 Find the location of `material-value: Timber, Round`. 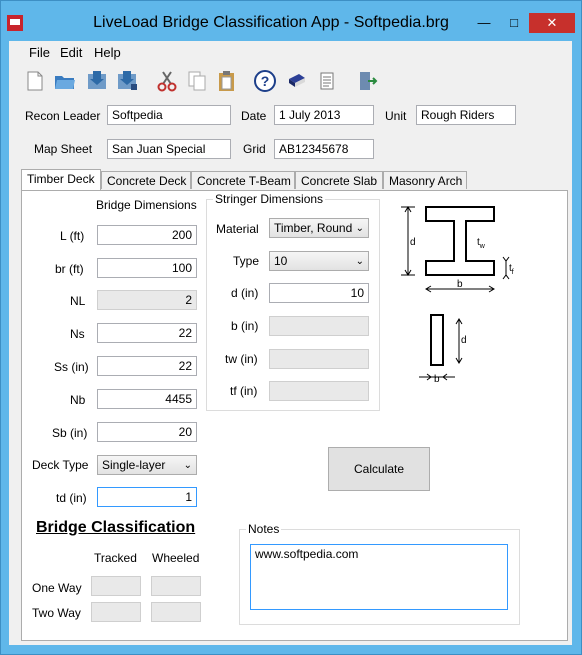

material-value: Timber, Round is located at coordinates (313, 228).